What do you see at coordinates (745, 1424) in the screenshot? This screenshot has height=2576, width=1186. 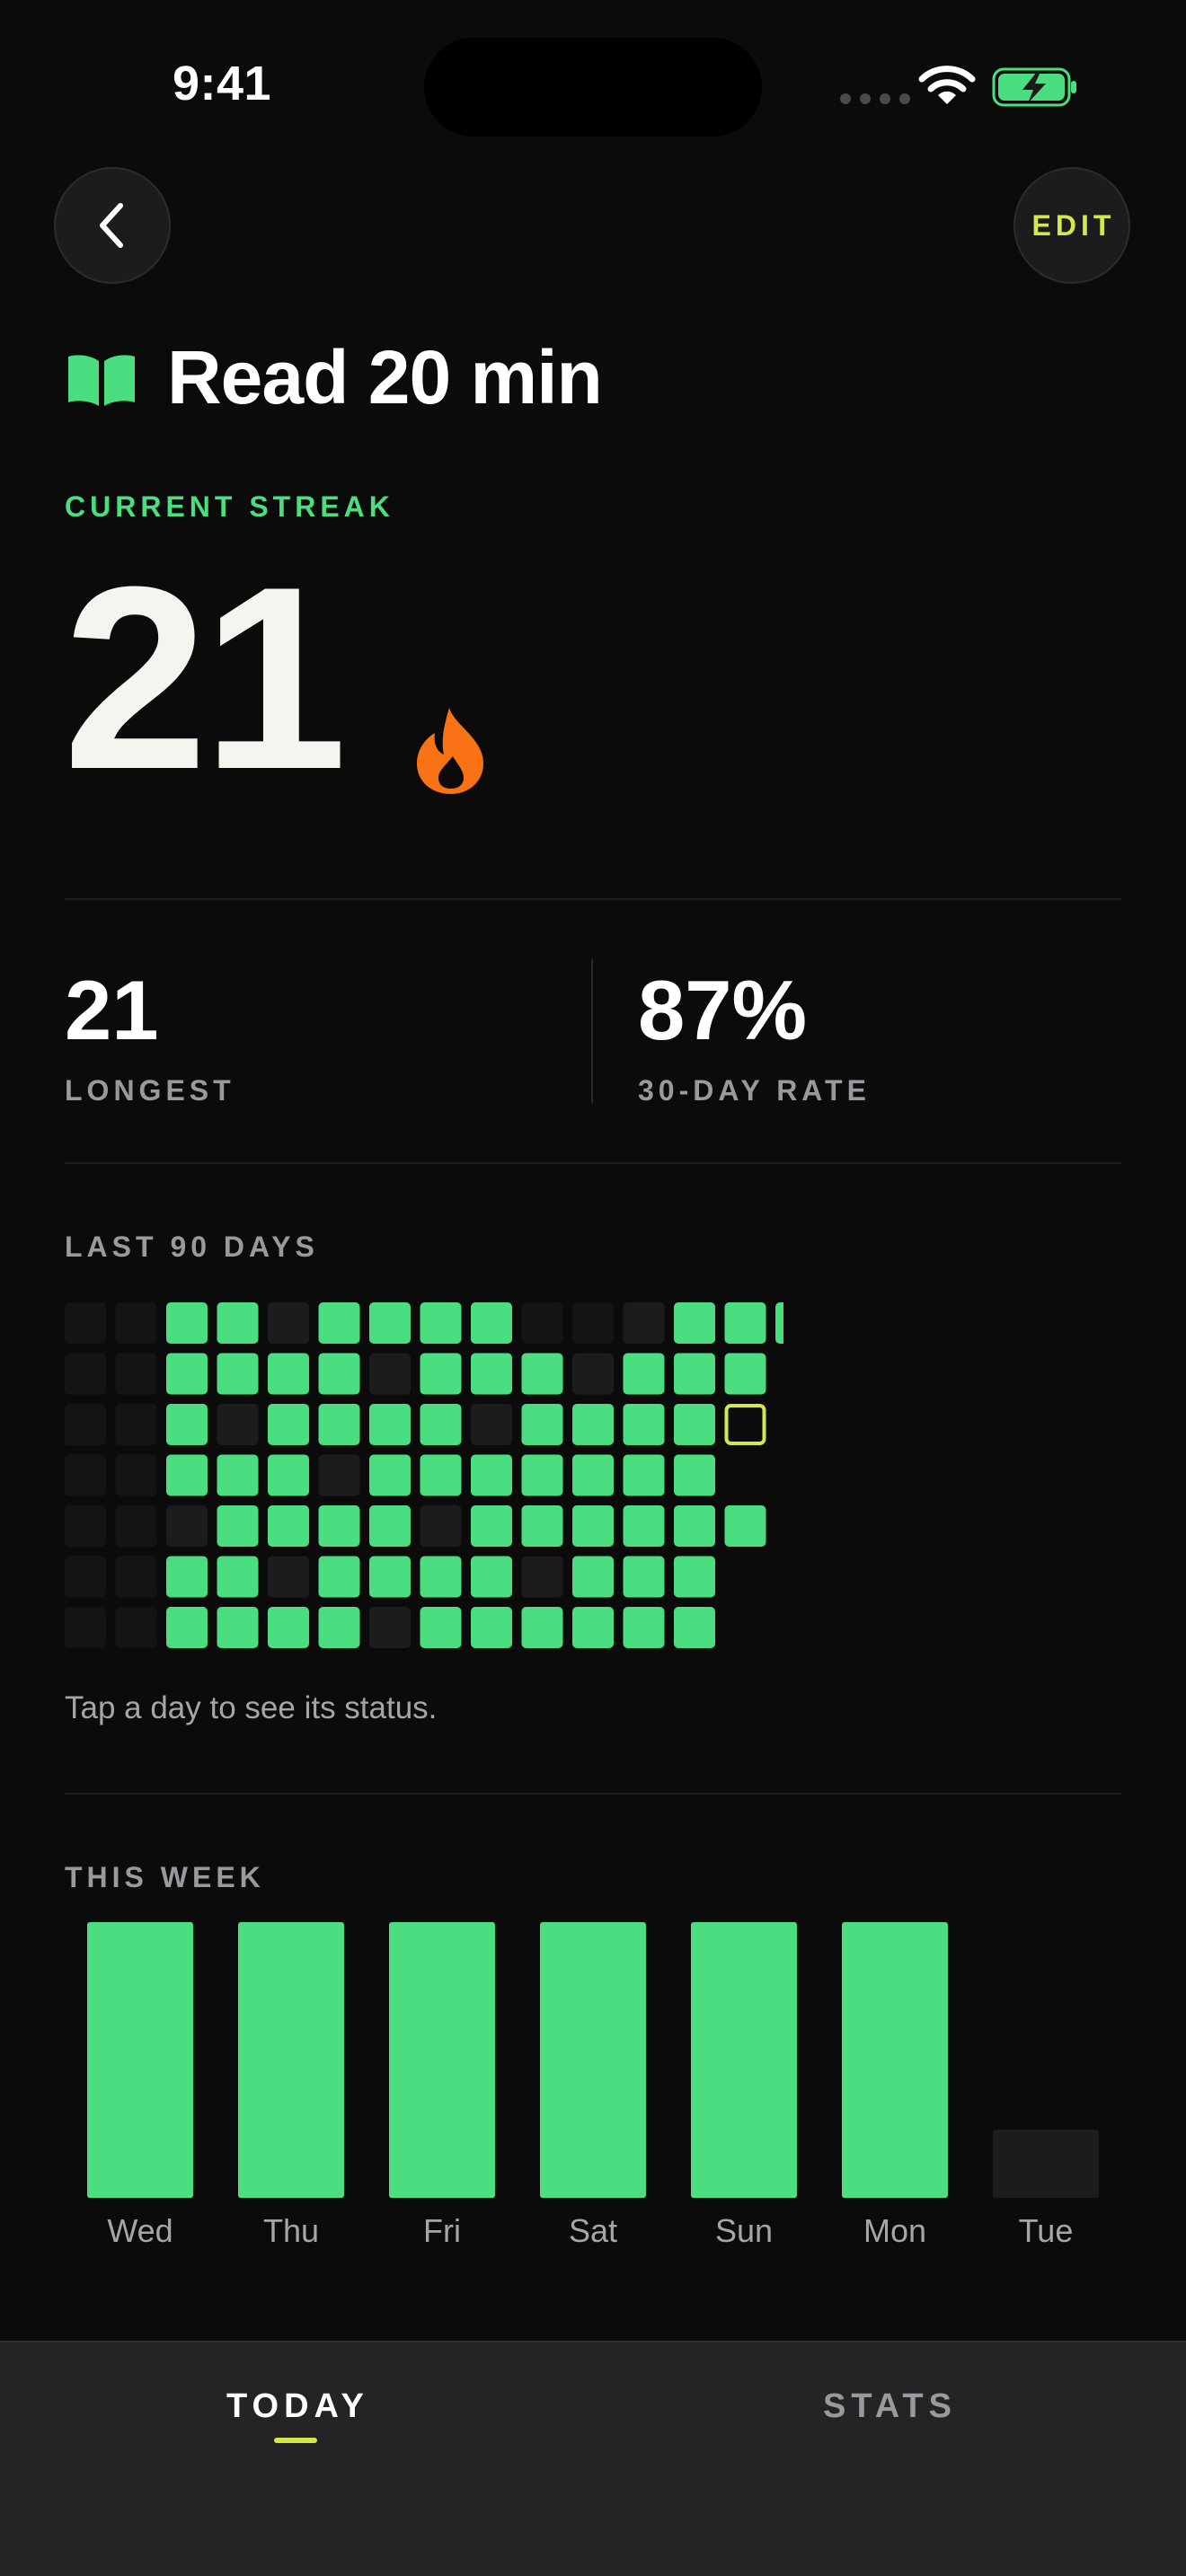 I see `heatmap-cell-today` at bounding box center [745, 1424].